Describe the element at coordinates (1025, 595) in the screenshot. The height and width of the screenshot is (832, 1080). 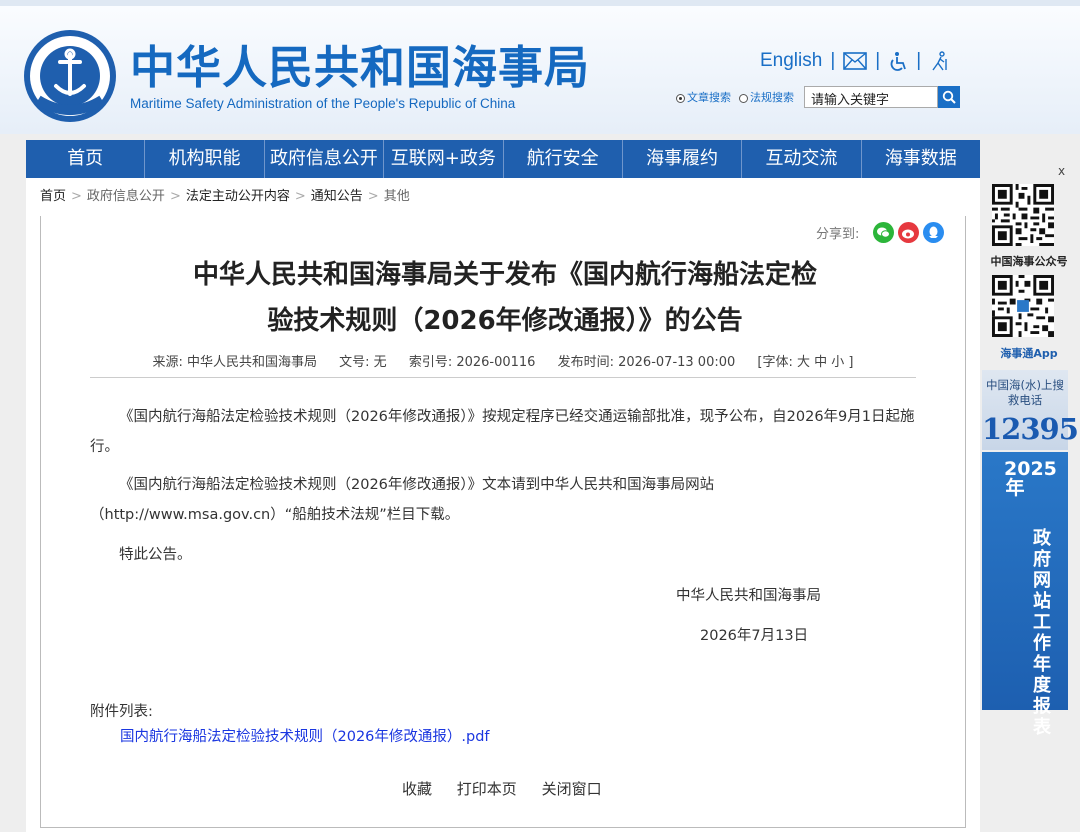
I see `annual-report-banner: 2025年 政府网站工作年度报表` at that location.